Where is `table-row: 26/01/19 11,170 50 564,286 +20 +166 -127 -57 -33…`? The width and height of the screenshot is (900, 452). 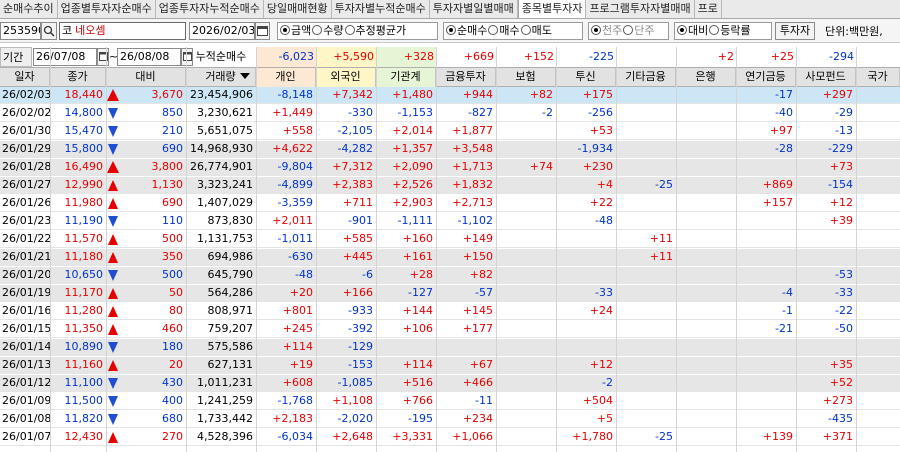 table-row: 26/01/19 11,170 50 564,286 +20 +166 -127 -57 -33… is located at coordinates (450, 293).